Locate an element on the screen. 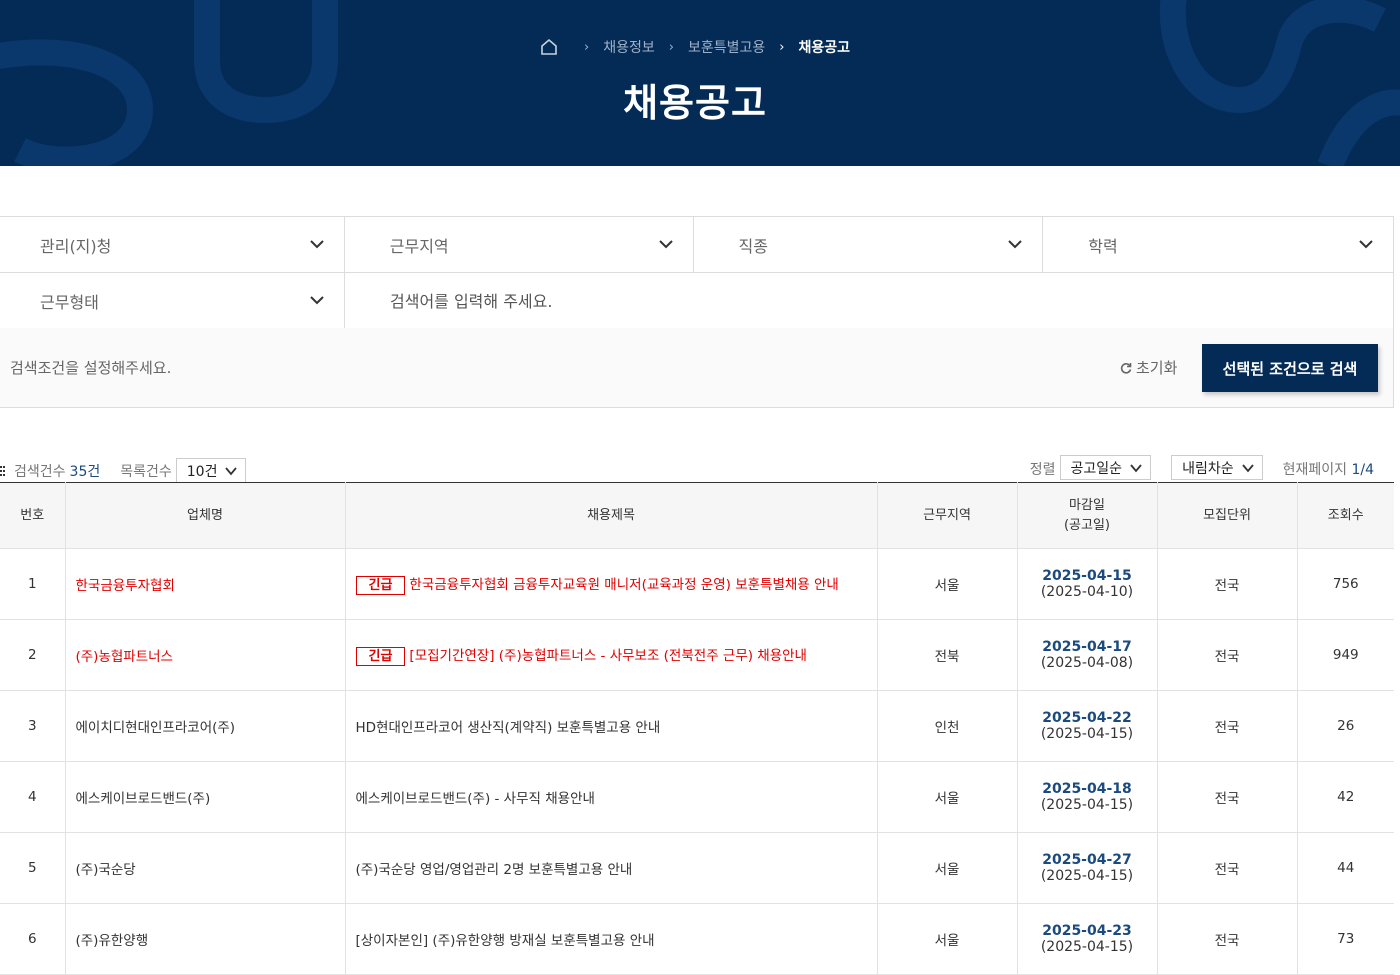  row-deadline-cell: 2025-04-22 (2025-04-15) is located at coordinates (1087, 726).